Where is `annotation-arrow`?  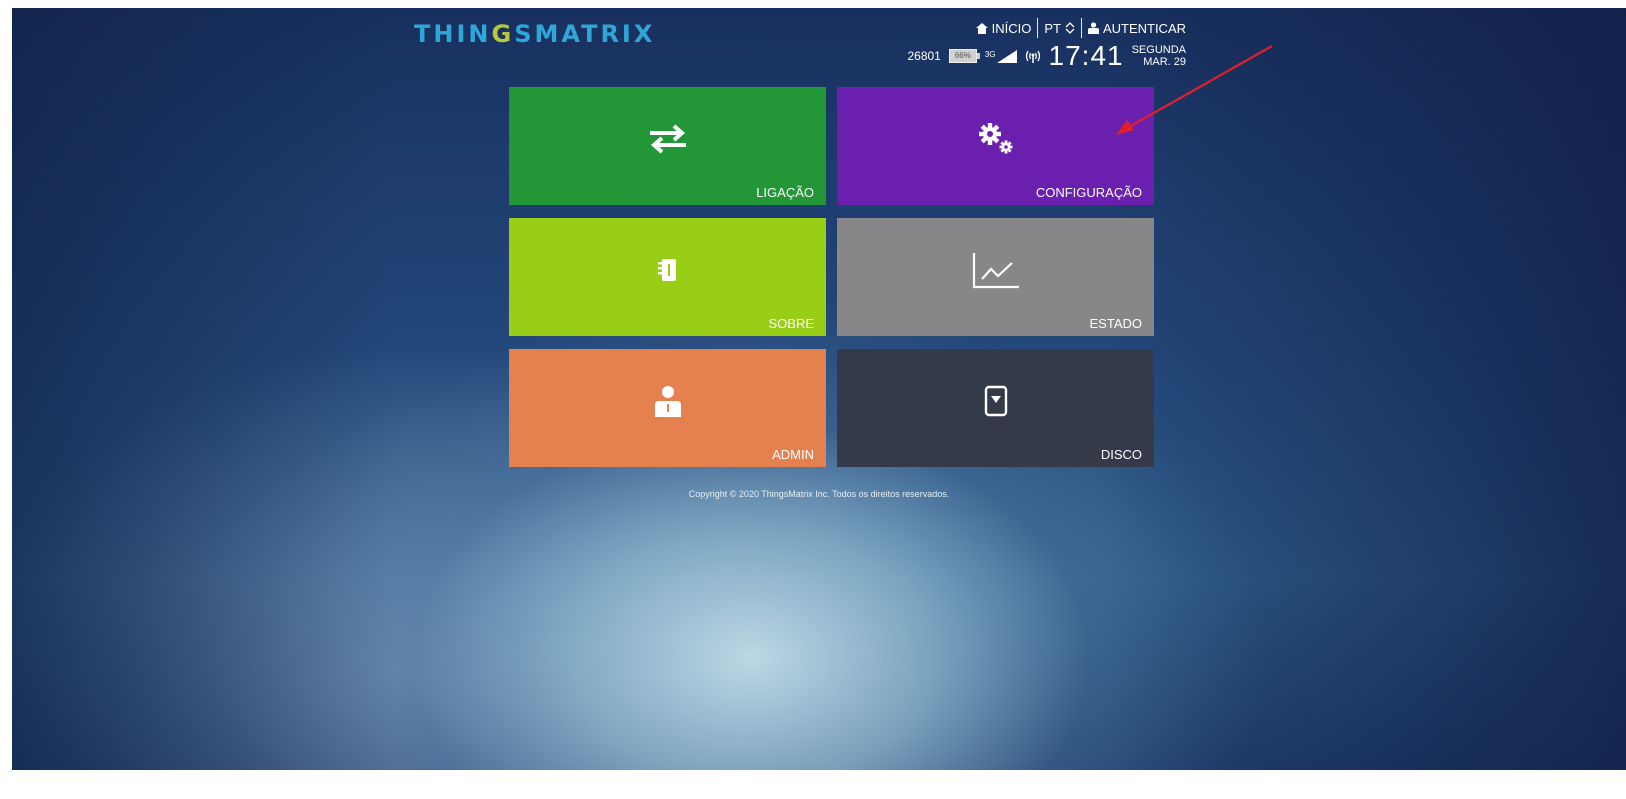
annotation-arrow is located at coordinates (1194, 90).